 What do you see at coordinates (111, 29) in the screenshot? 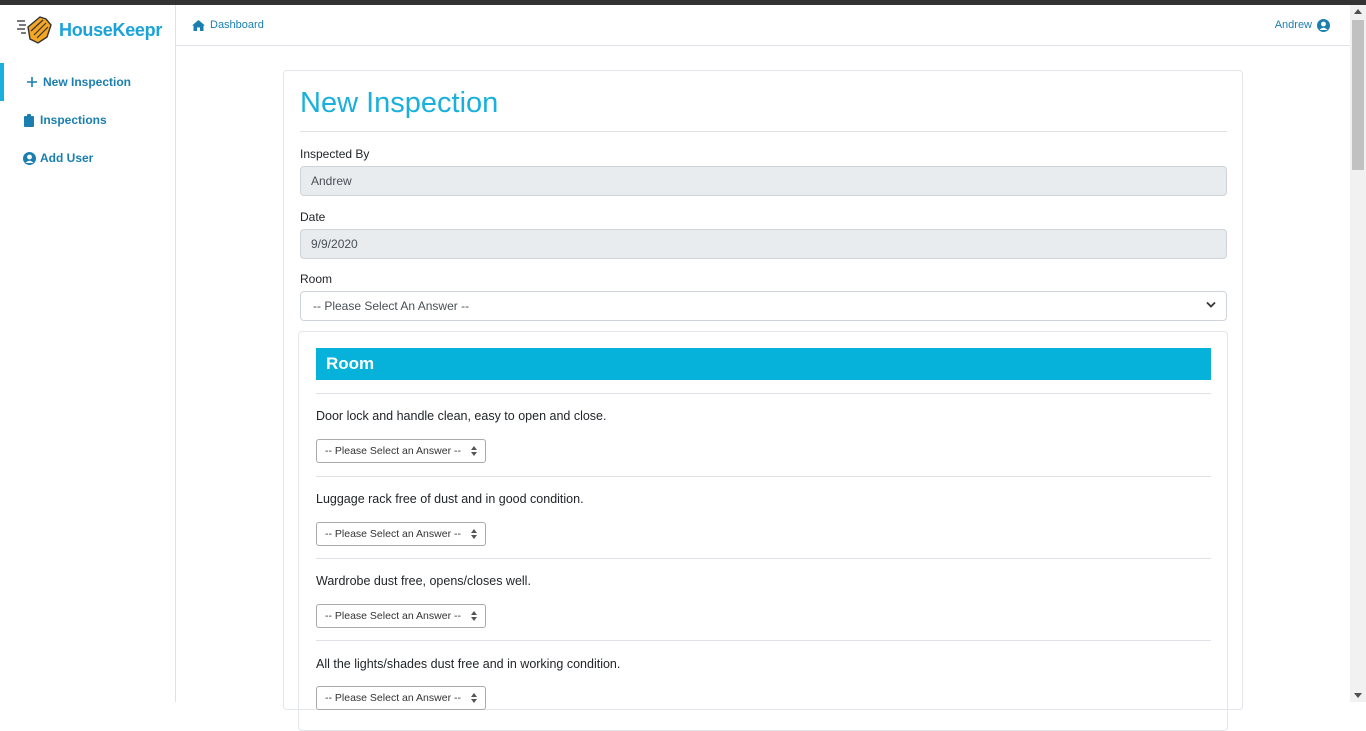
I see `logo-text: HouseKeepr` at bounding box center [111, 29].